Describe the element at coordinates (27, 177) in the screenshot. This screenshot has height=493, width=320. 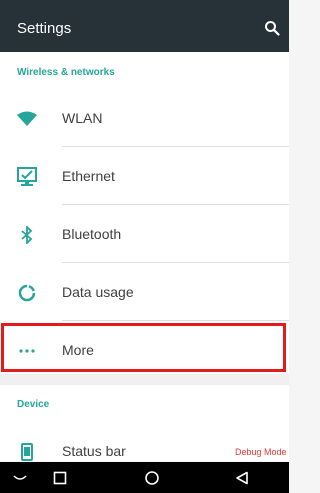
I see `ethernet-icon` at that location.